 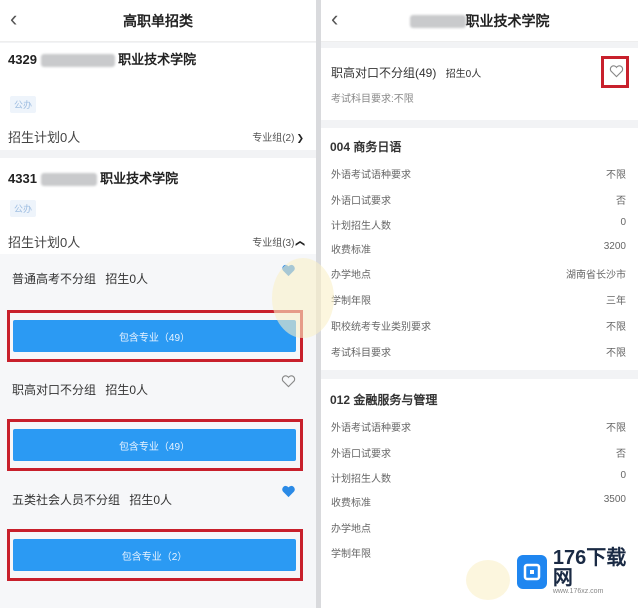 I want to click on info-row: 收费标准 3200, so click(x=478, y=248).